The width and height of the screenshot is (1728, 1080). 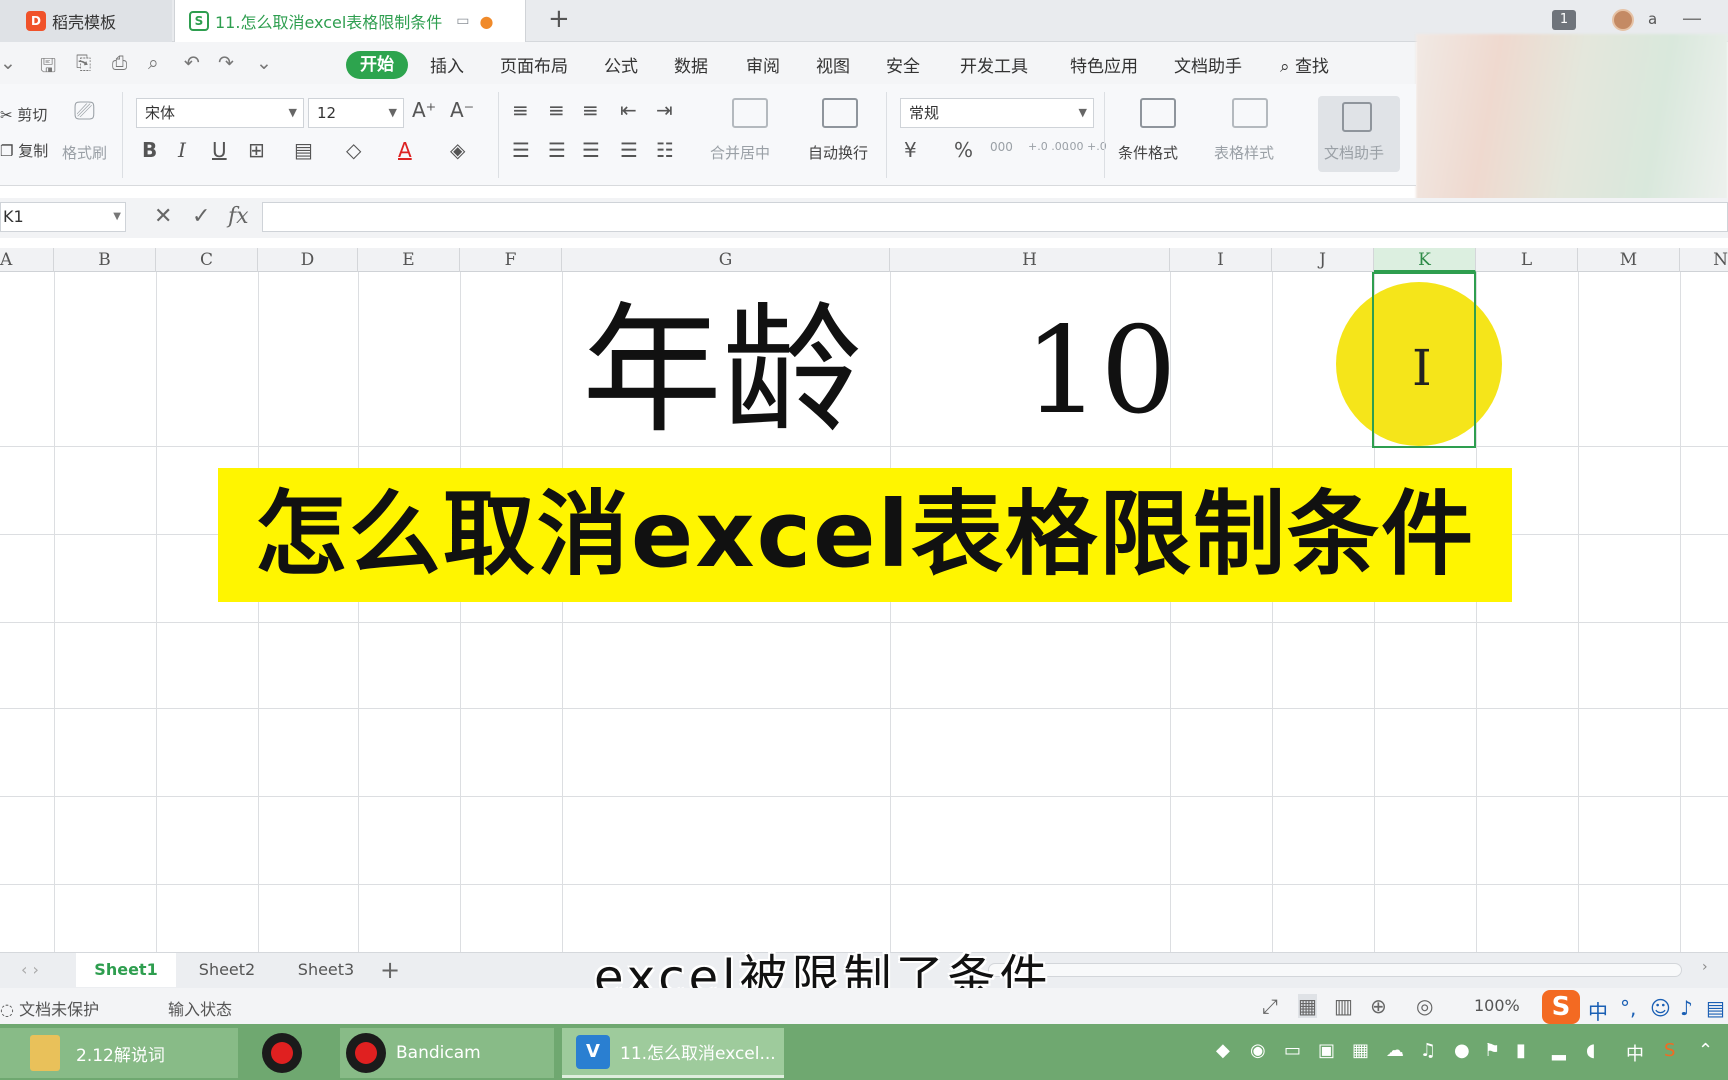 I want to click on insert-function-button: fx, so click(x=238, y=216).